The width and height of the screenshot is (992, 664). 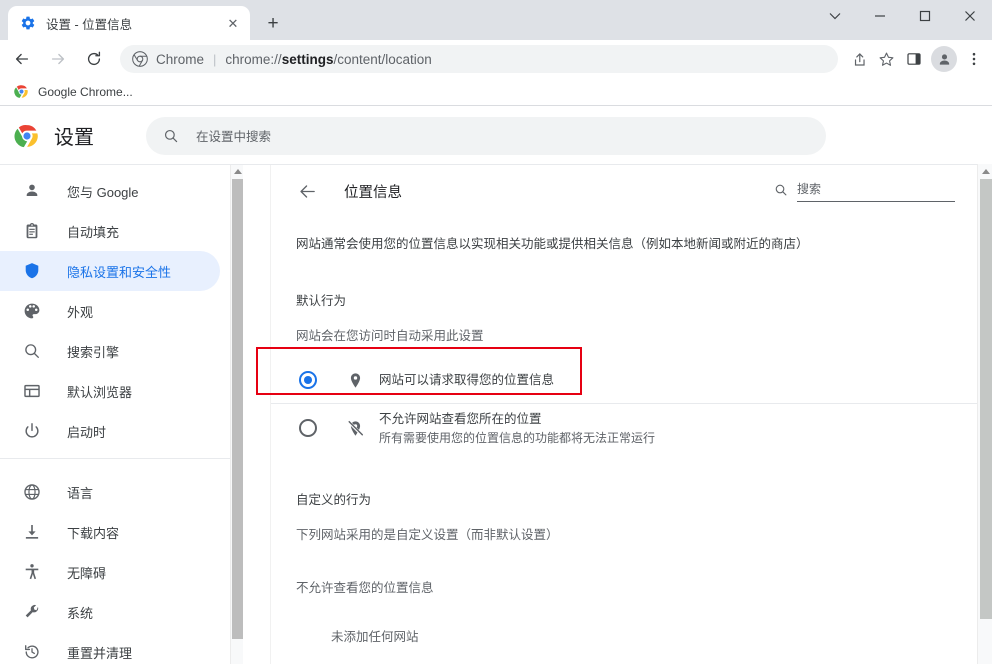 I want to click on sidebar-scrollbar, so click(x=236, y=414).